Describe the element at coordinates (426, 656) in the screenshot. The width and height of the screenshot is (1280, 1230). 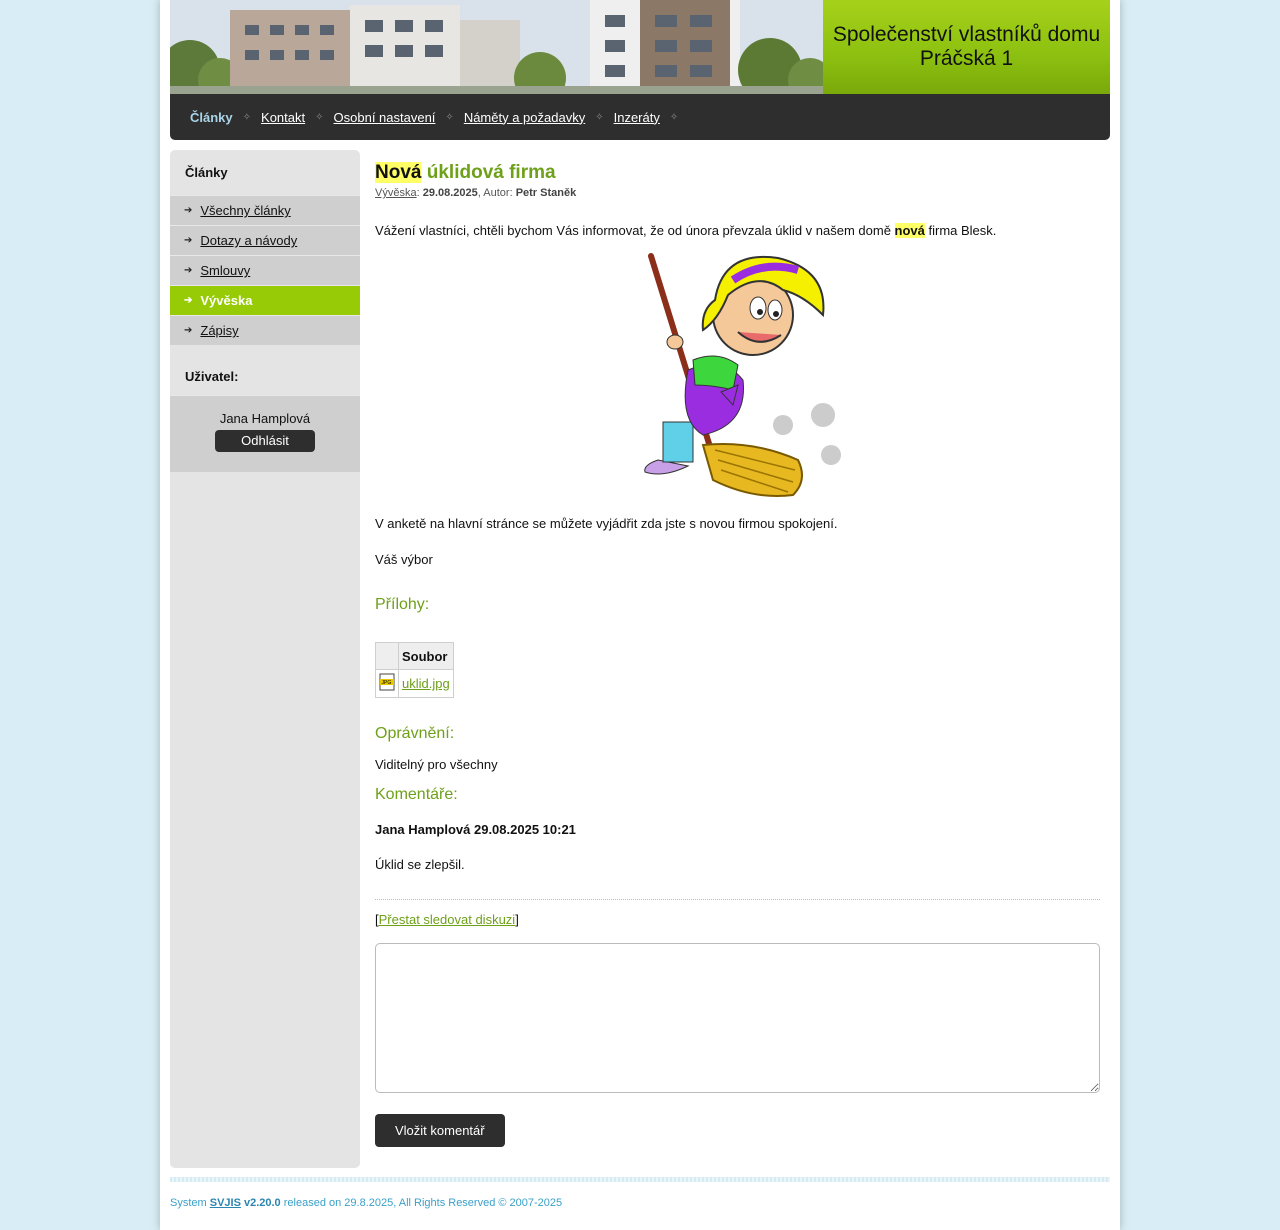
I see `table-header-cell: Soubor` at that location.